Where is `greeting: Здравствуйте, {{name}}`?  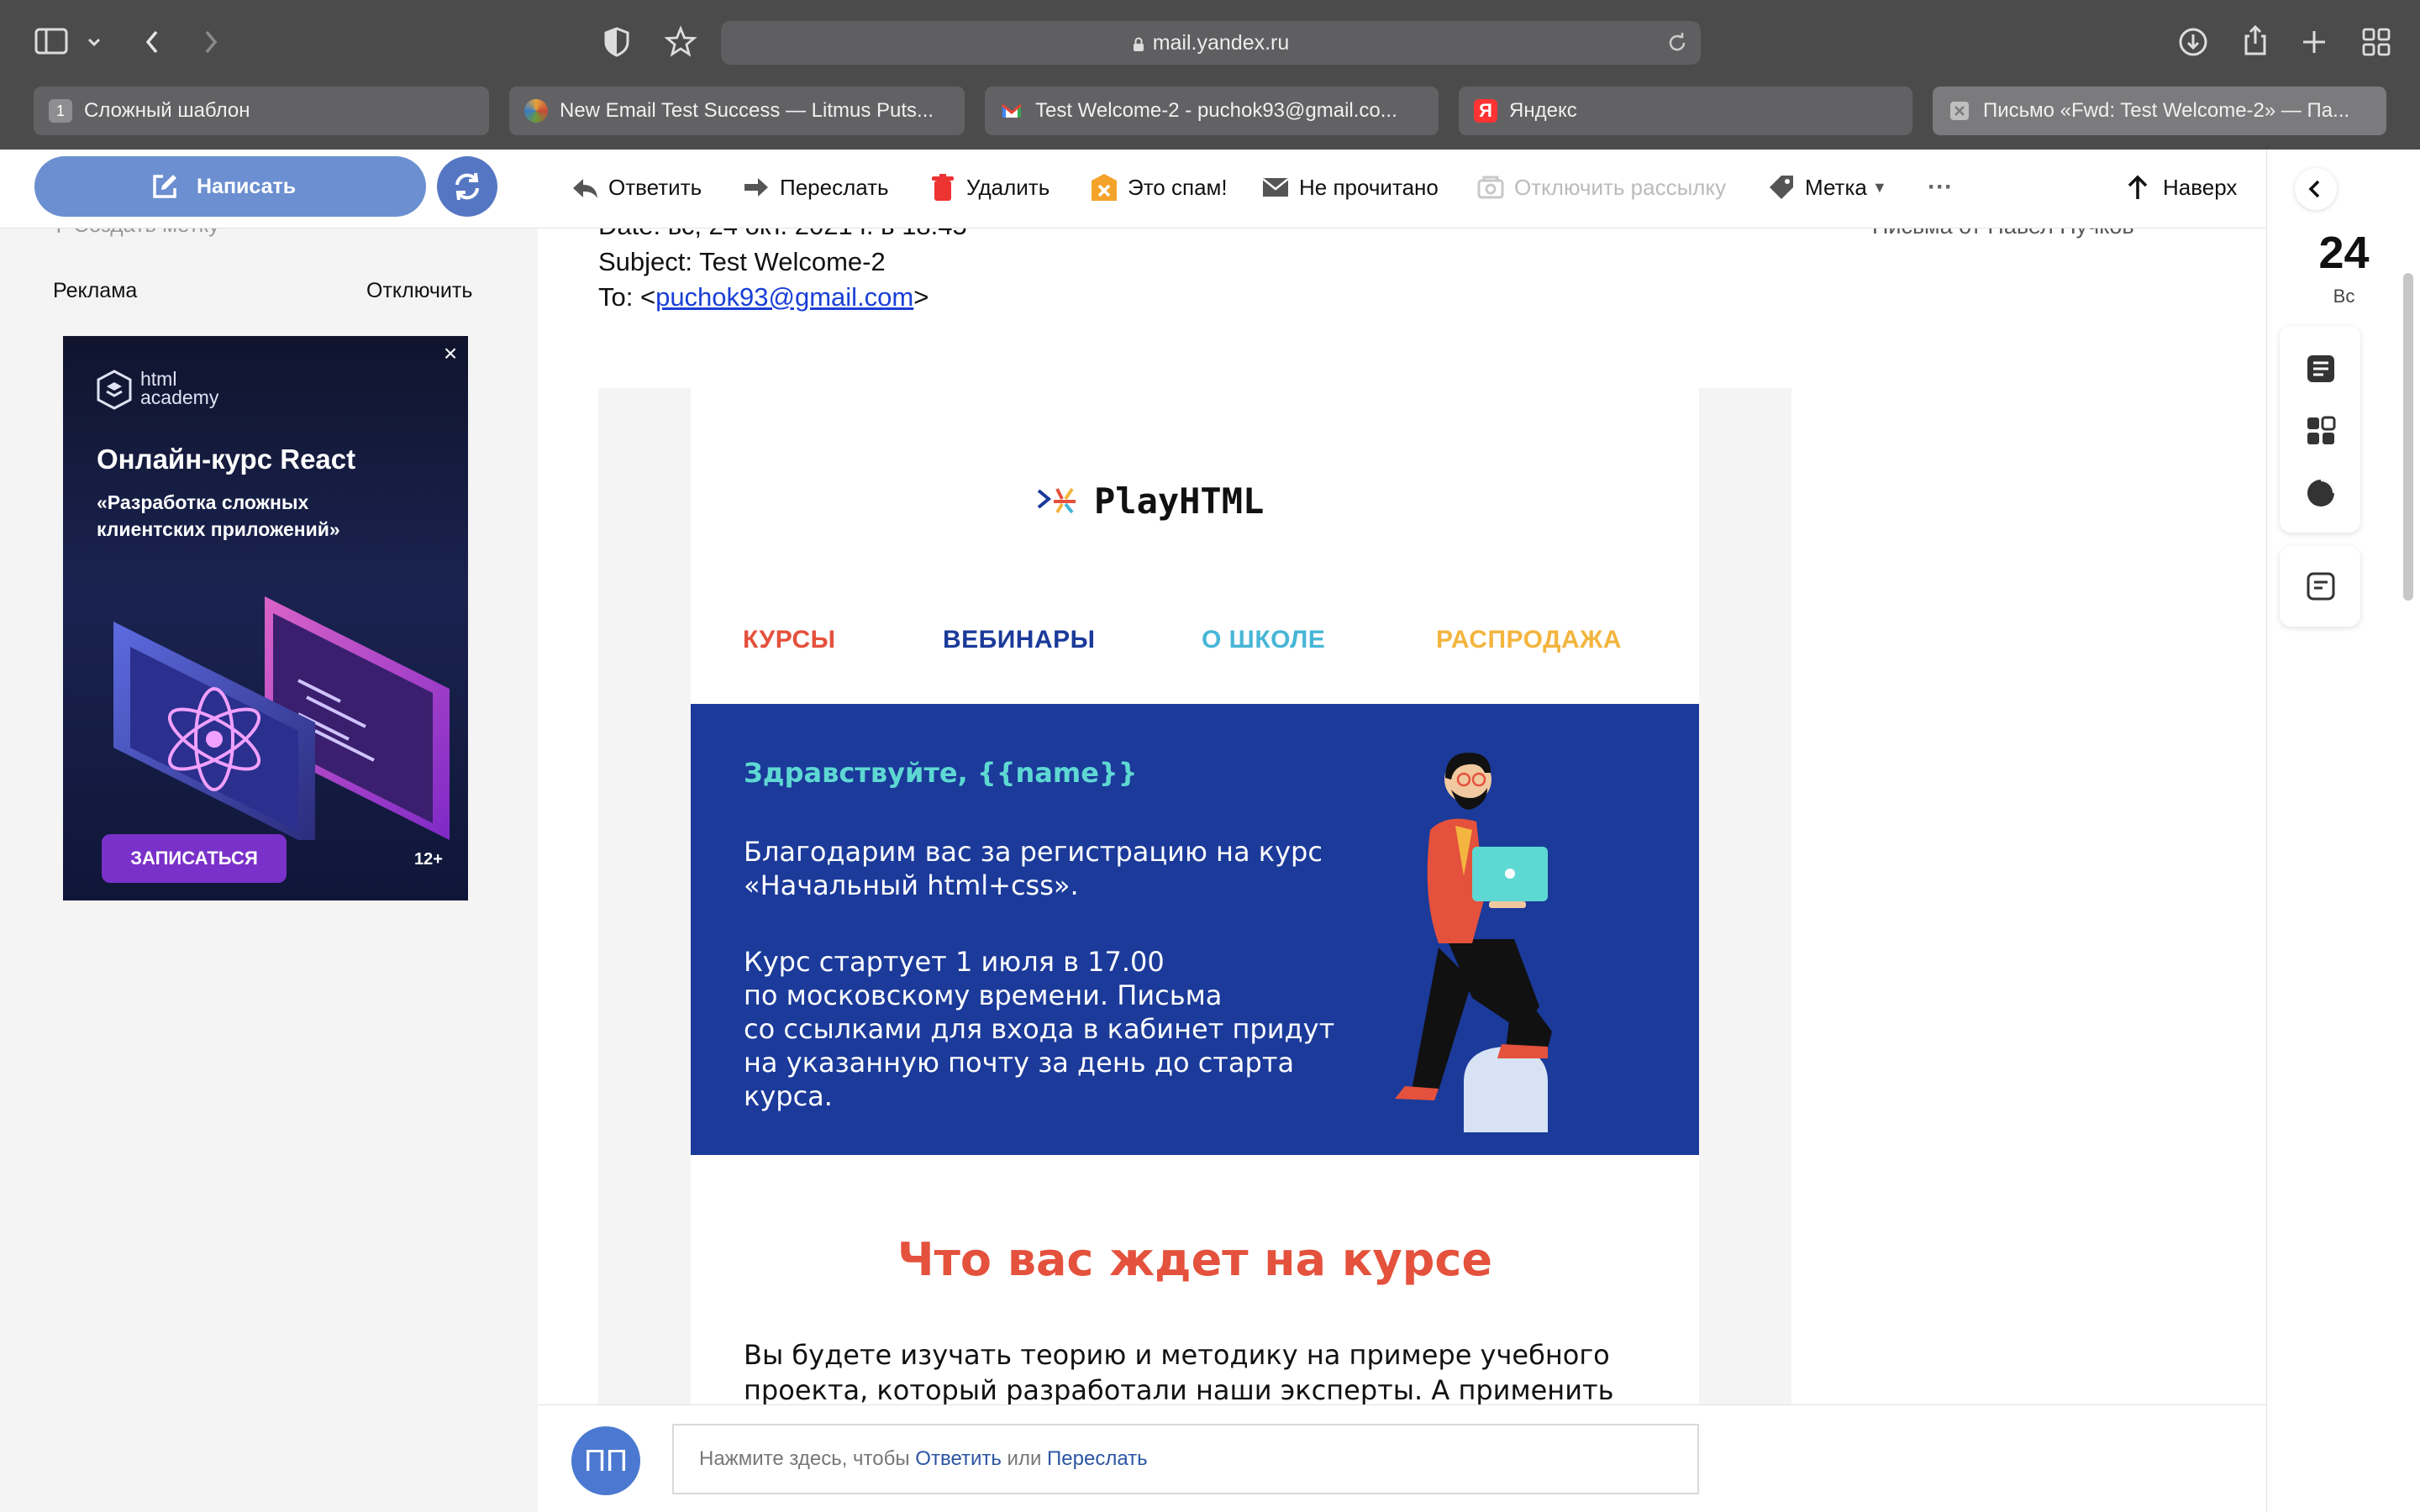 greeting: Здравствуйте, {{name}} is located at coordinates (941, 773).